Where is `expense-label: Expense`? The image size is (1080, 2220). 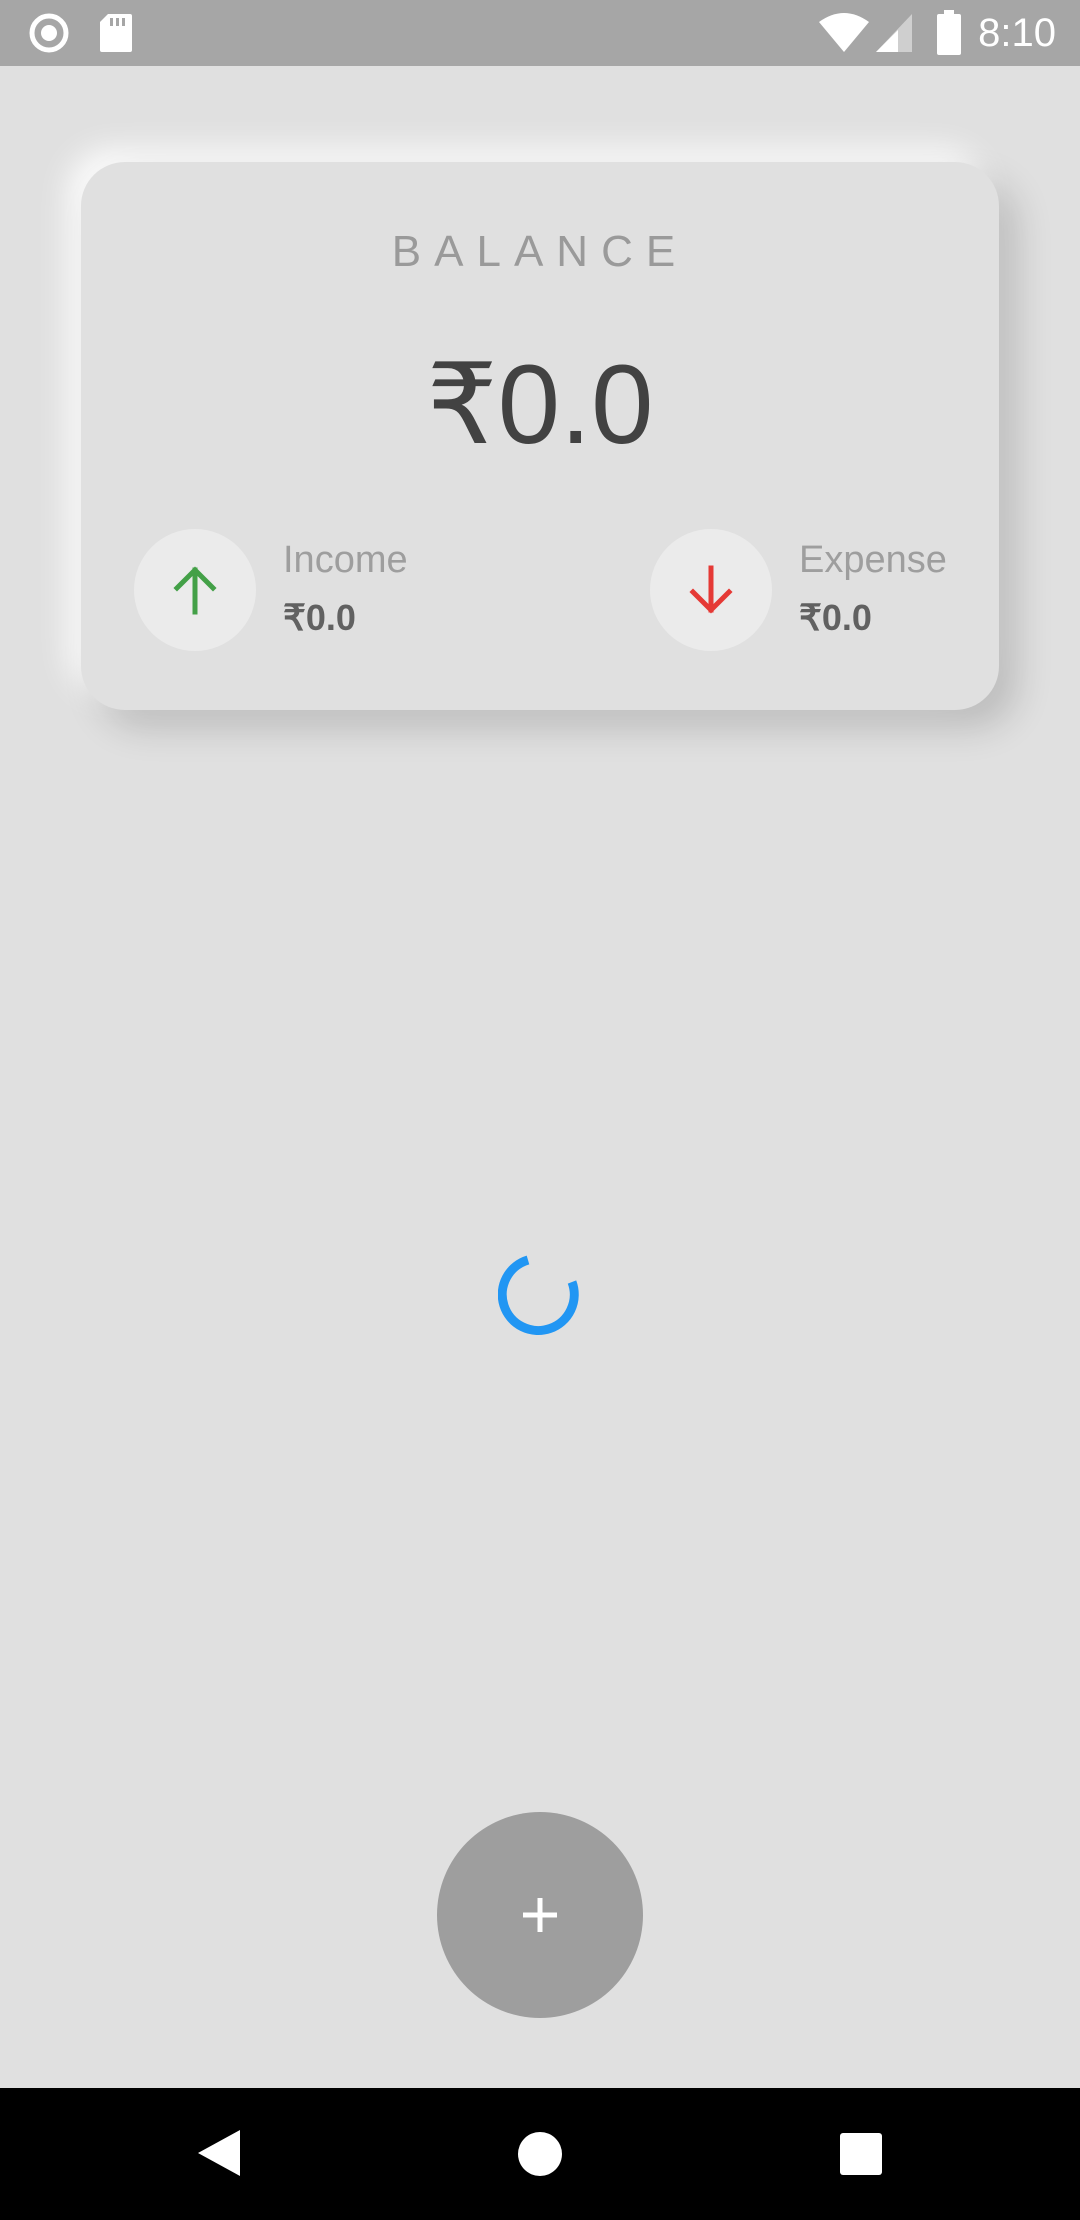
expense-label: Expense is located at coordinates (873, 560).